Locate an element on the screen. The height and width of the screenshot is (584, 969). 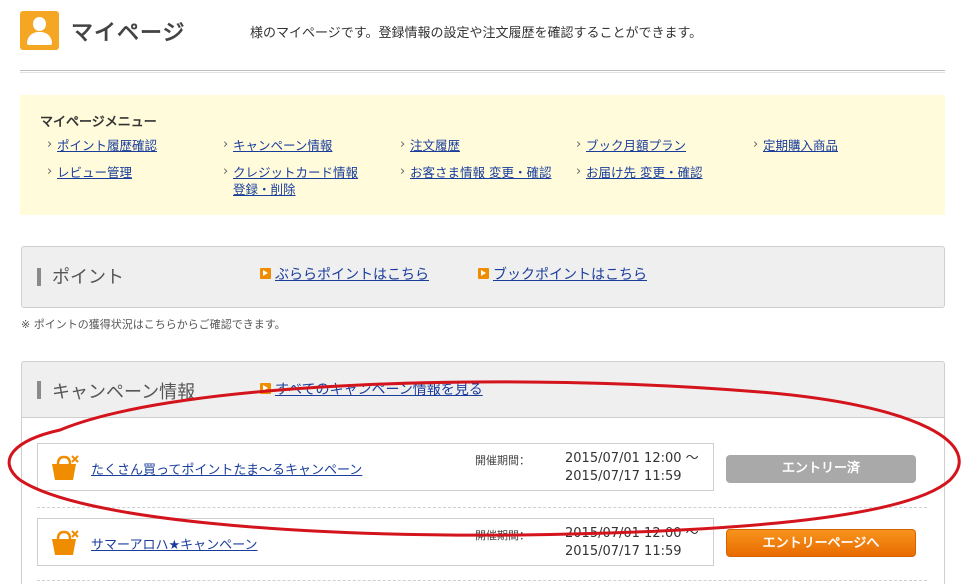
menu-item-credit-card: クレジットカード情報 登録・削除 is located at coordinates (290, 180).